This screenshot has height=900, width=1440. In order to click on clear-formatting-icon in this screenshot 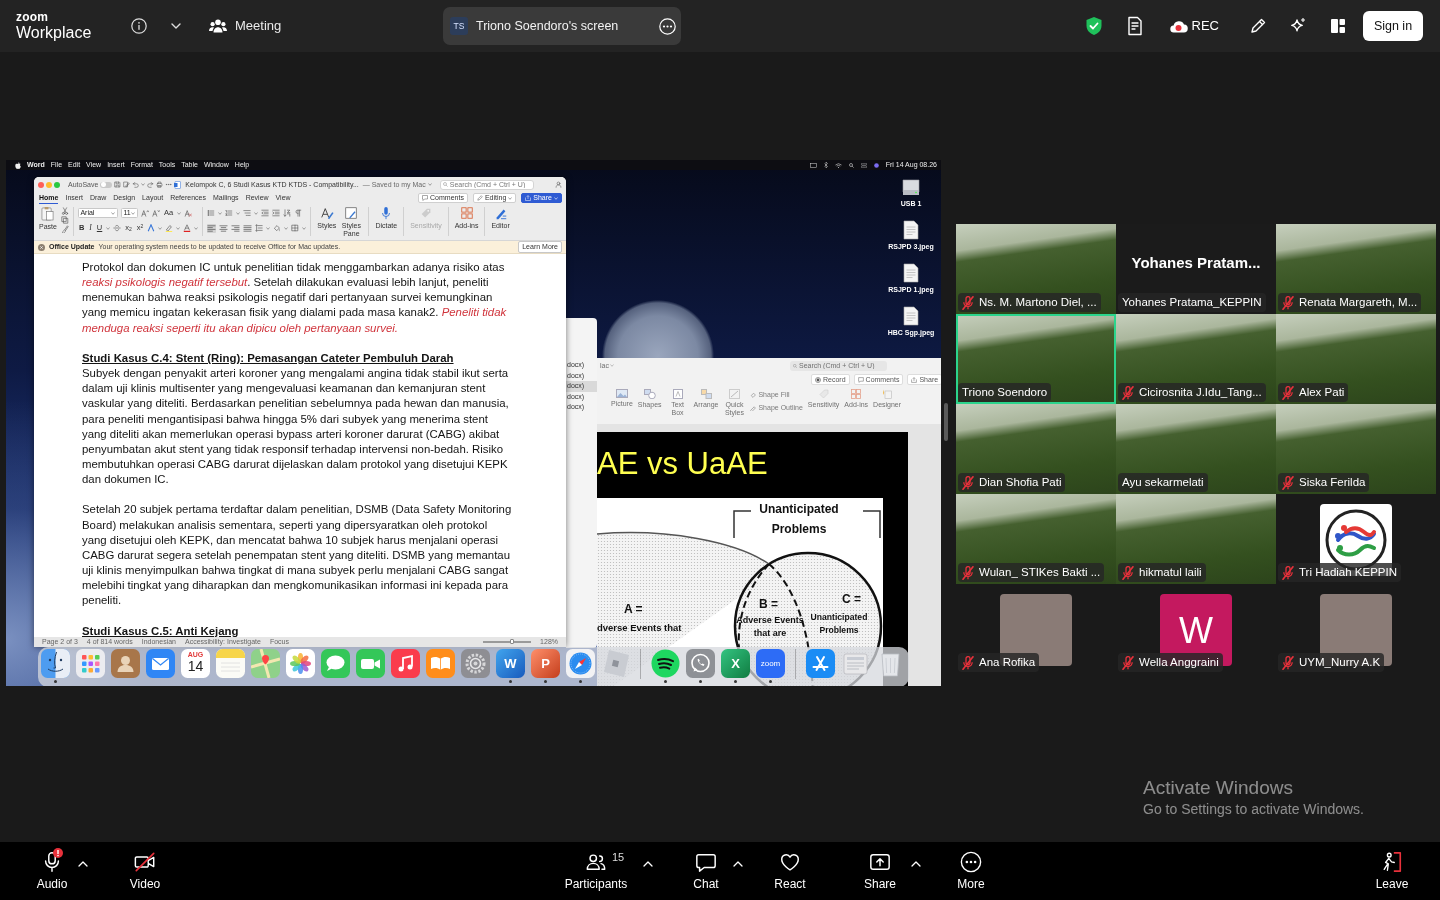, I will do `click(188, 213)`.